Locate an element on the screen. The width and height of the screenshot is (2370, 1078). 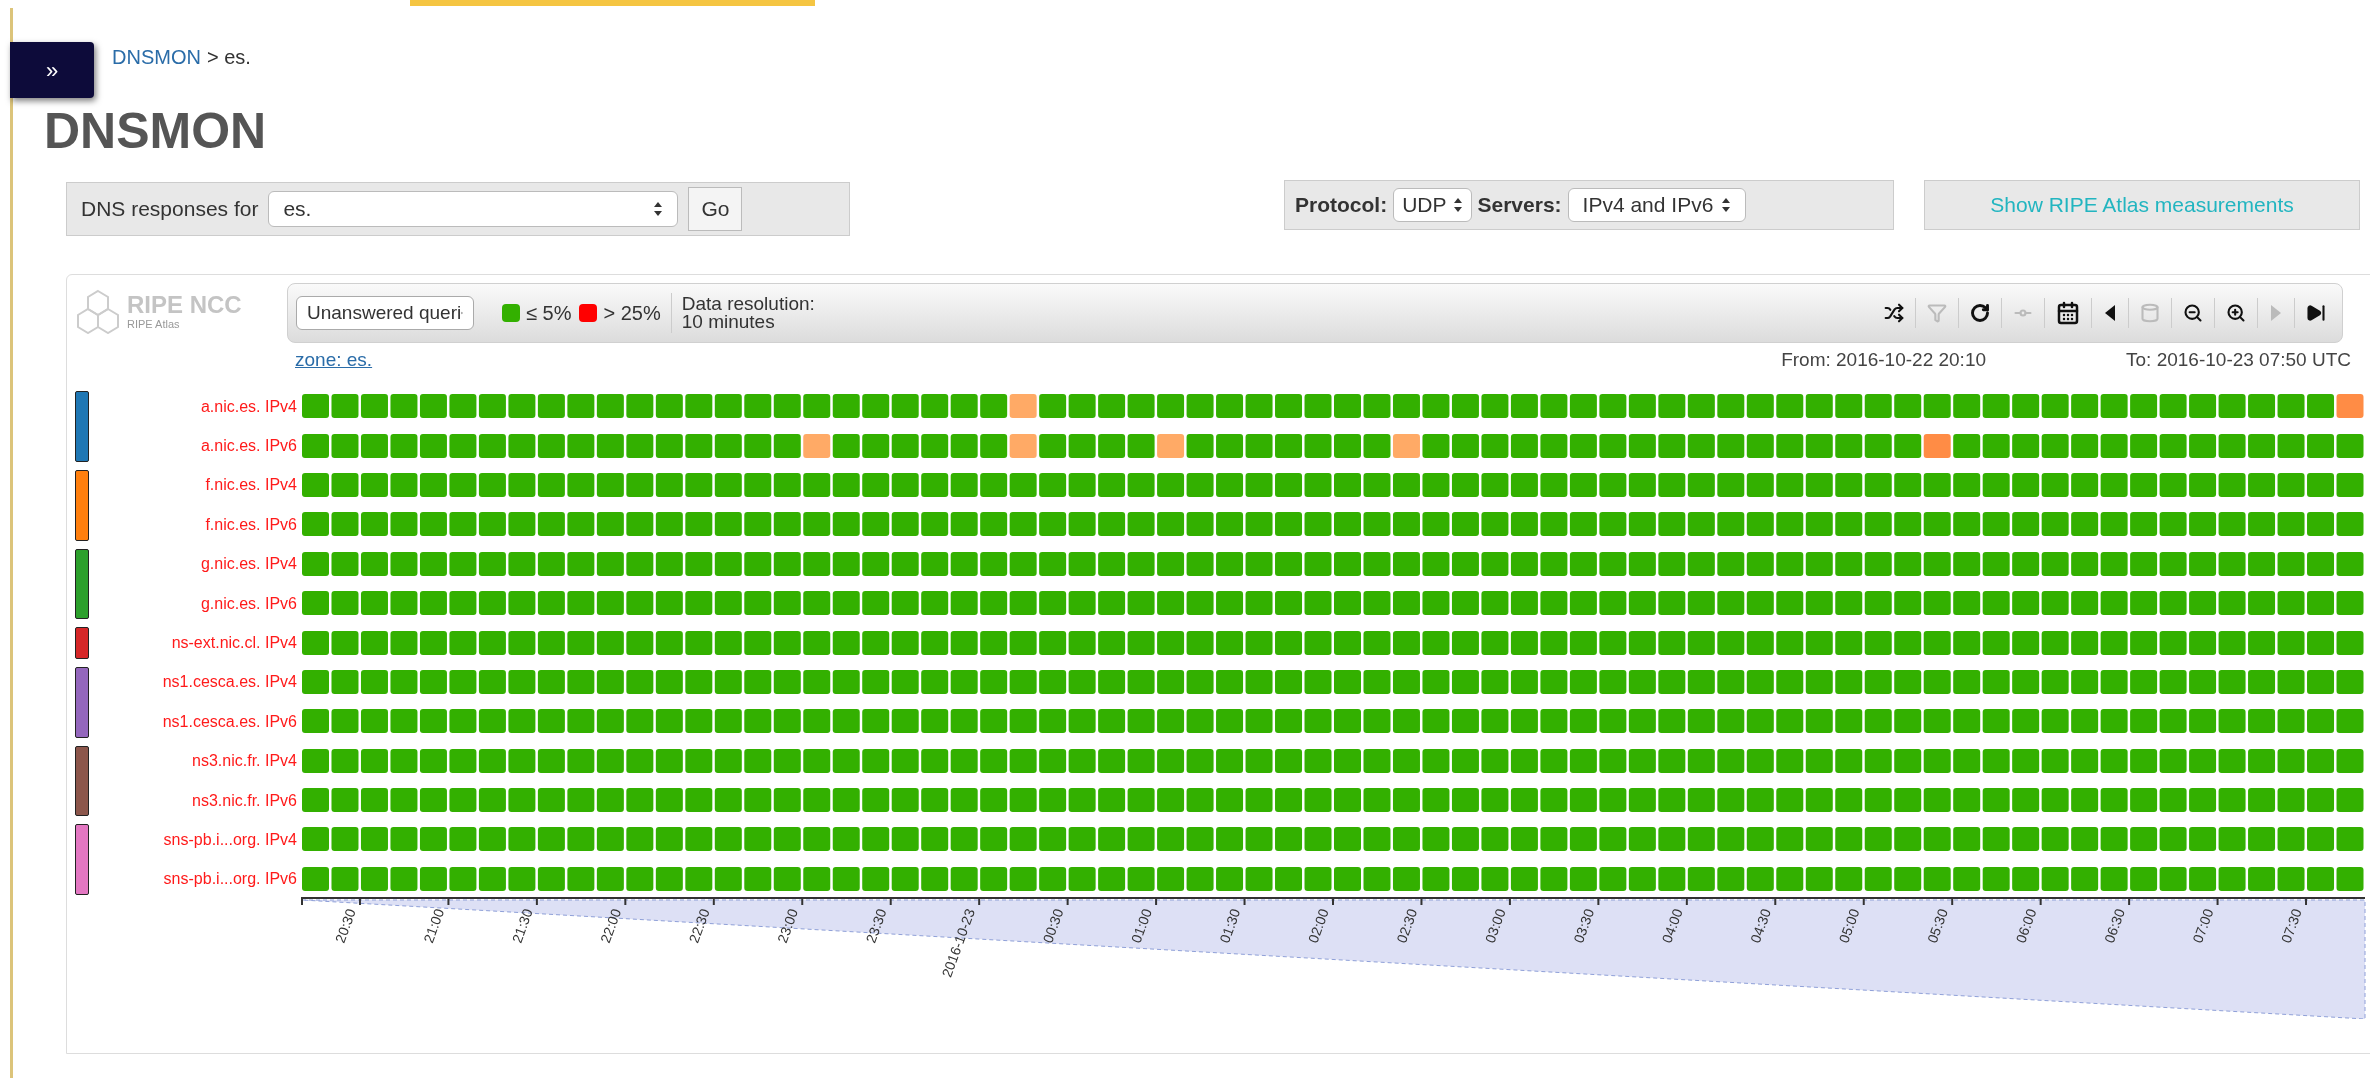
time-label: 01:00 is located at coordinates (1141, 926).